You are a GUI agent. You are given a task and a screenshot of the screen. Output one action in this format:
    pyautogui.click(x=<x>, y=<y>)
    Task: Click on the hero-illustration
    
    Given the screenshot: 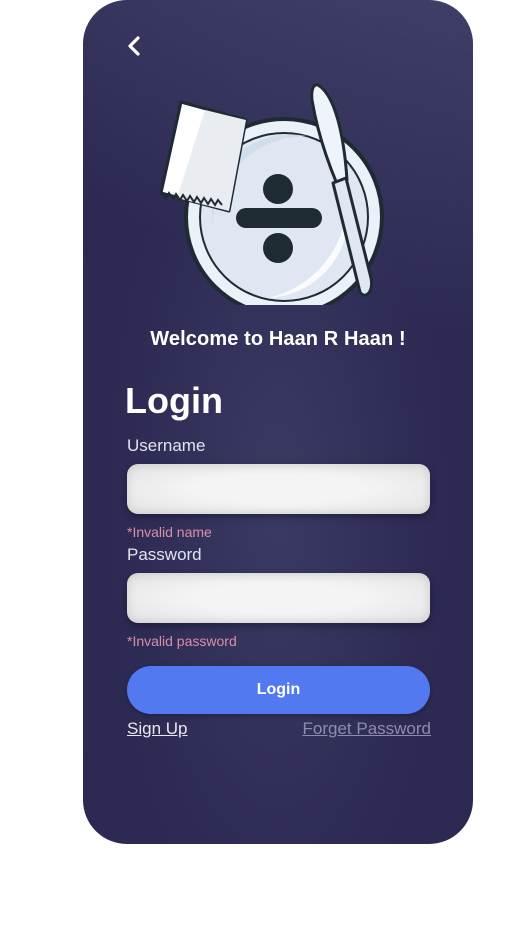 What is the action you would take?
    pyautogui.click(x=277, y=198)
    